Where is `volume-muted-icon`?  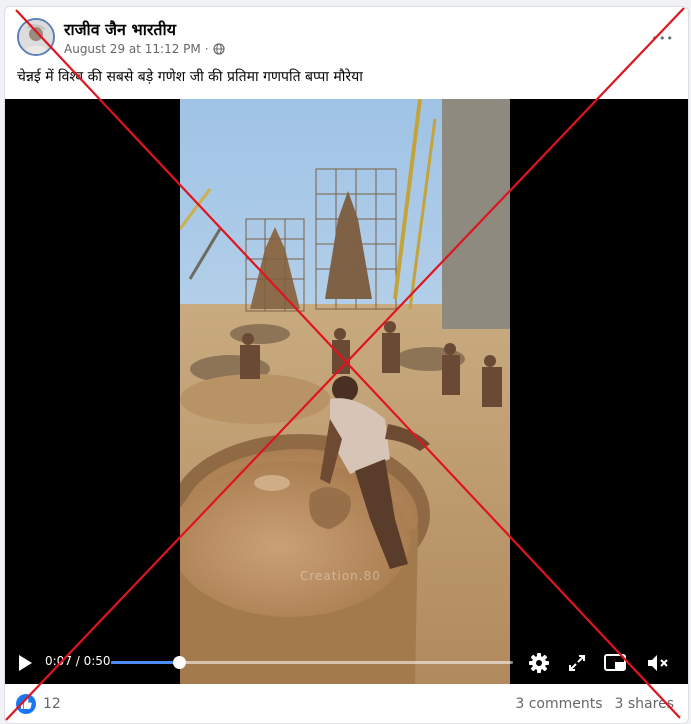 volume-muted-icon is located at coordinates (658, 663).